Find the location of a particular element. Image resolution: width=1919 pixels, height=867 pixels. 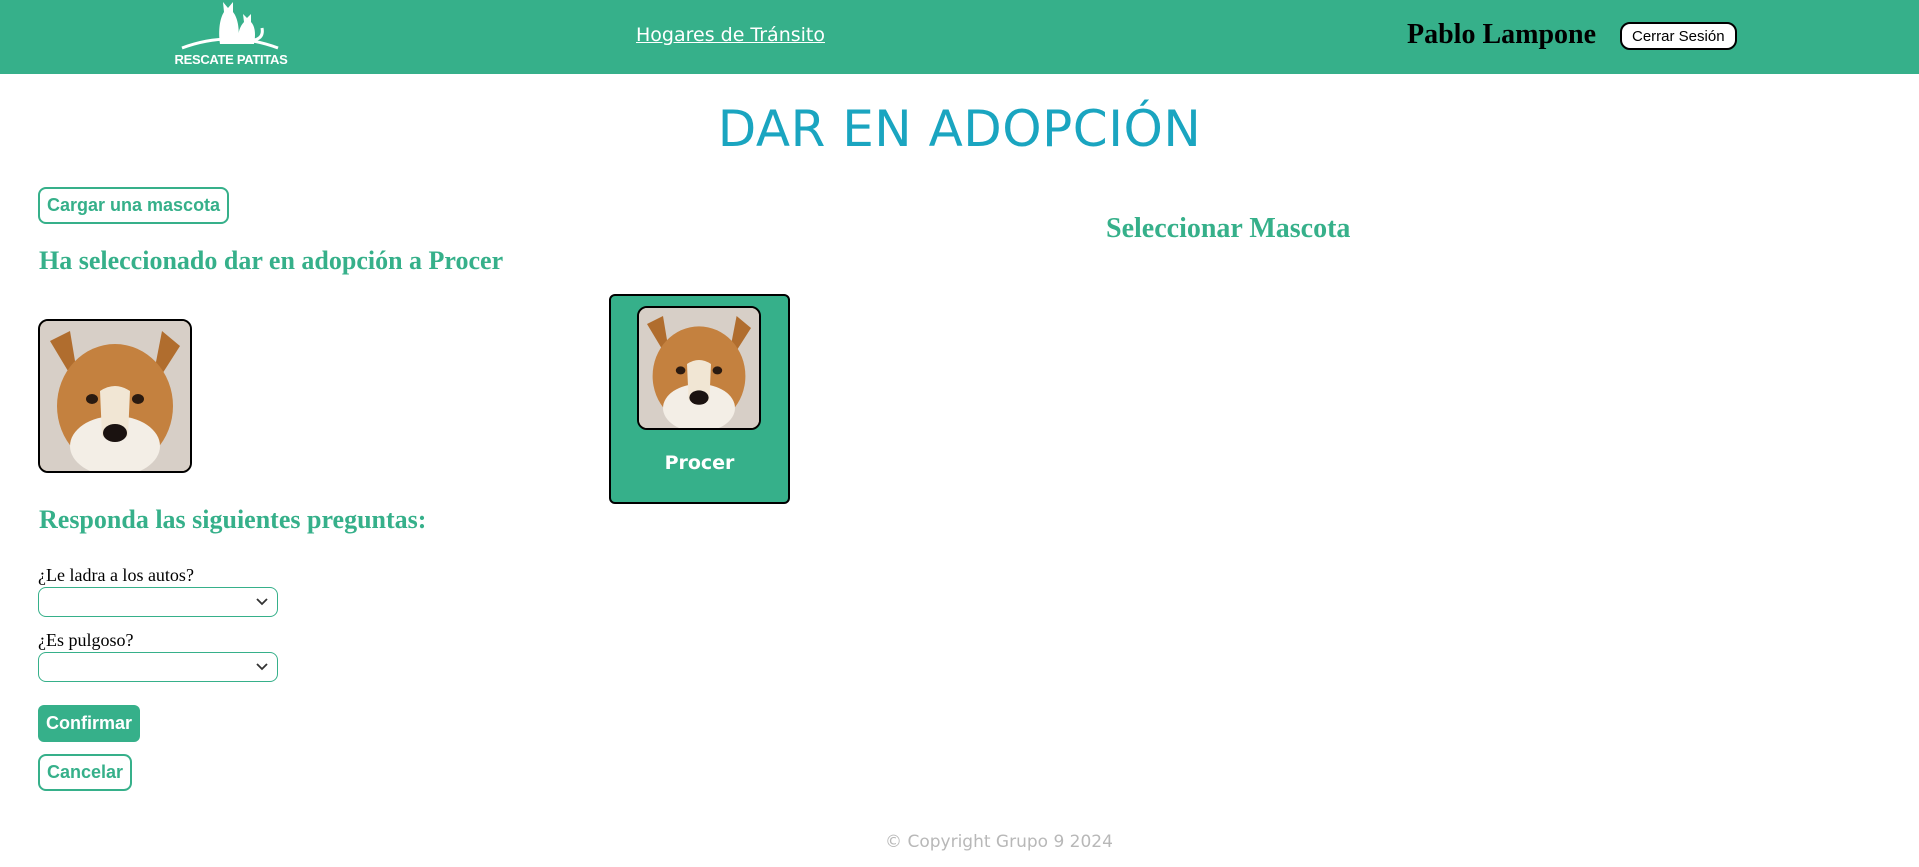

dog-cat-logo-icon is located at coordinates (230, 26).